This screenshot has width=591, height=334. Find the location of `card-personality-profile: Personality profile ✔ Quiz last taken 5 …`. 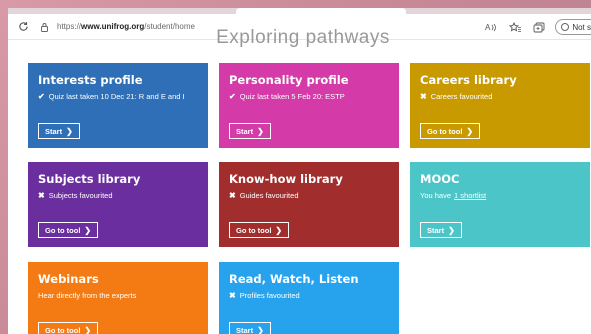

card-personality-profile: Personality profile ✔ Quiz last taken 5 … is located at coordinates (309, 105).